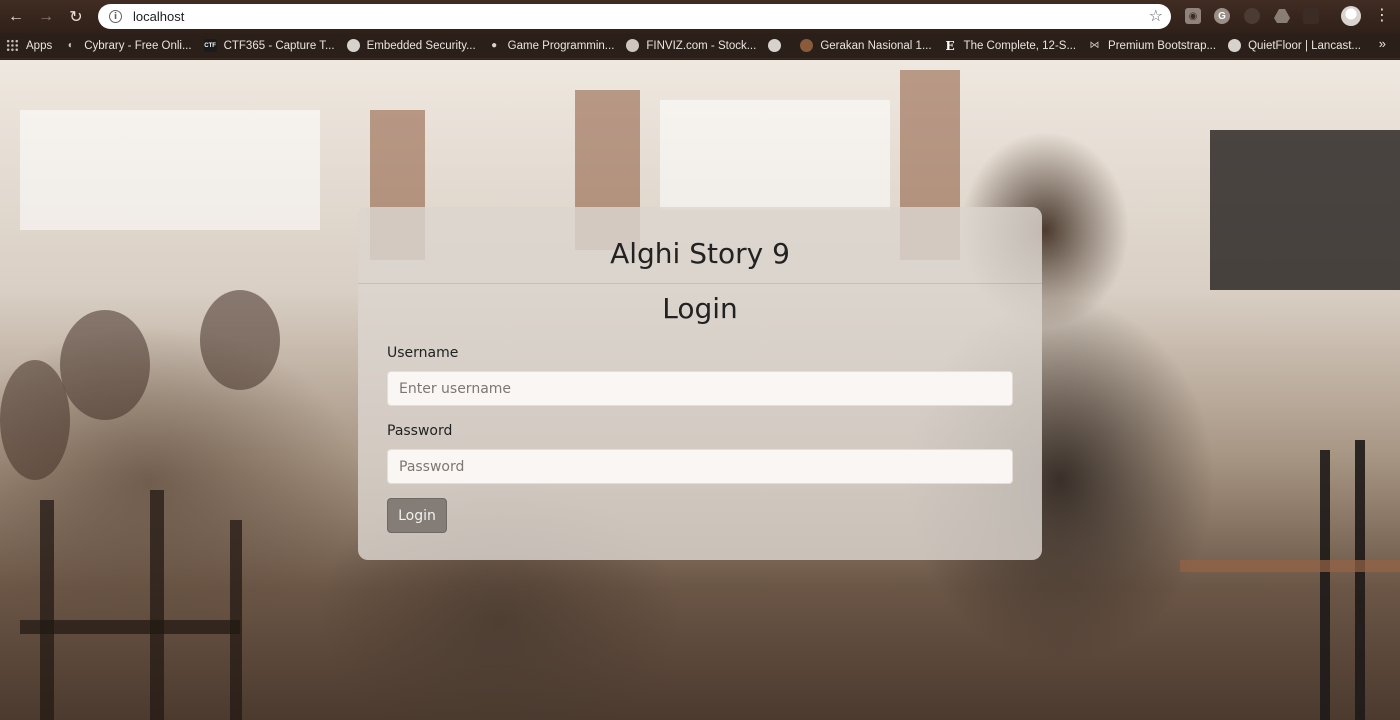  I want to click on site-title: Alghi Story 9, so click(700, 253).